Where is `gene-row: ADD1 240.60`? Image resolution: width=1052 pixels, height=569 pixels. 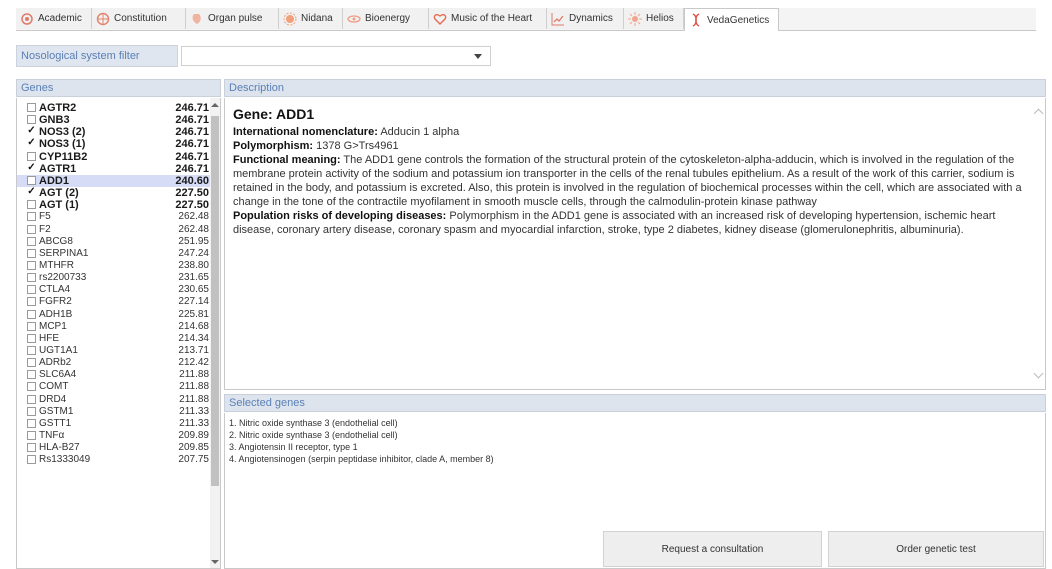 gene-row: ADD1 240.60 is located at coordinates (114, 180).